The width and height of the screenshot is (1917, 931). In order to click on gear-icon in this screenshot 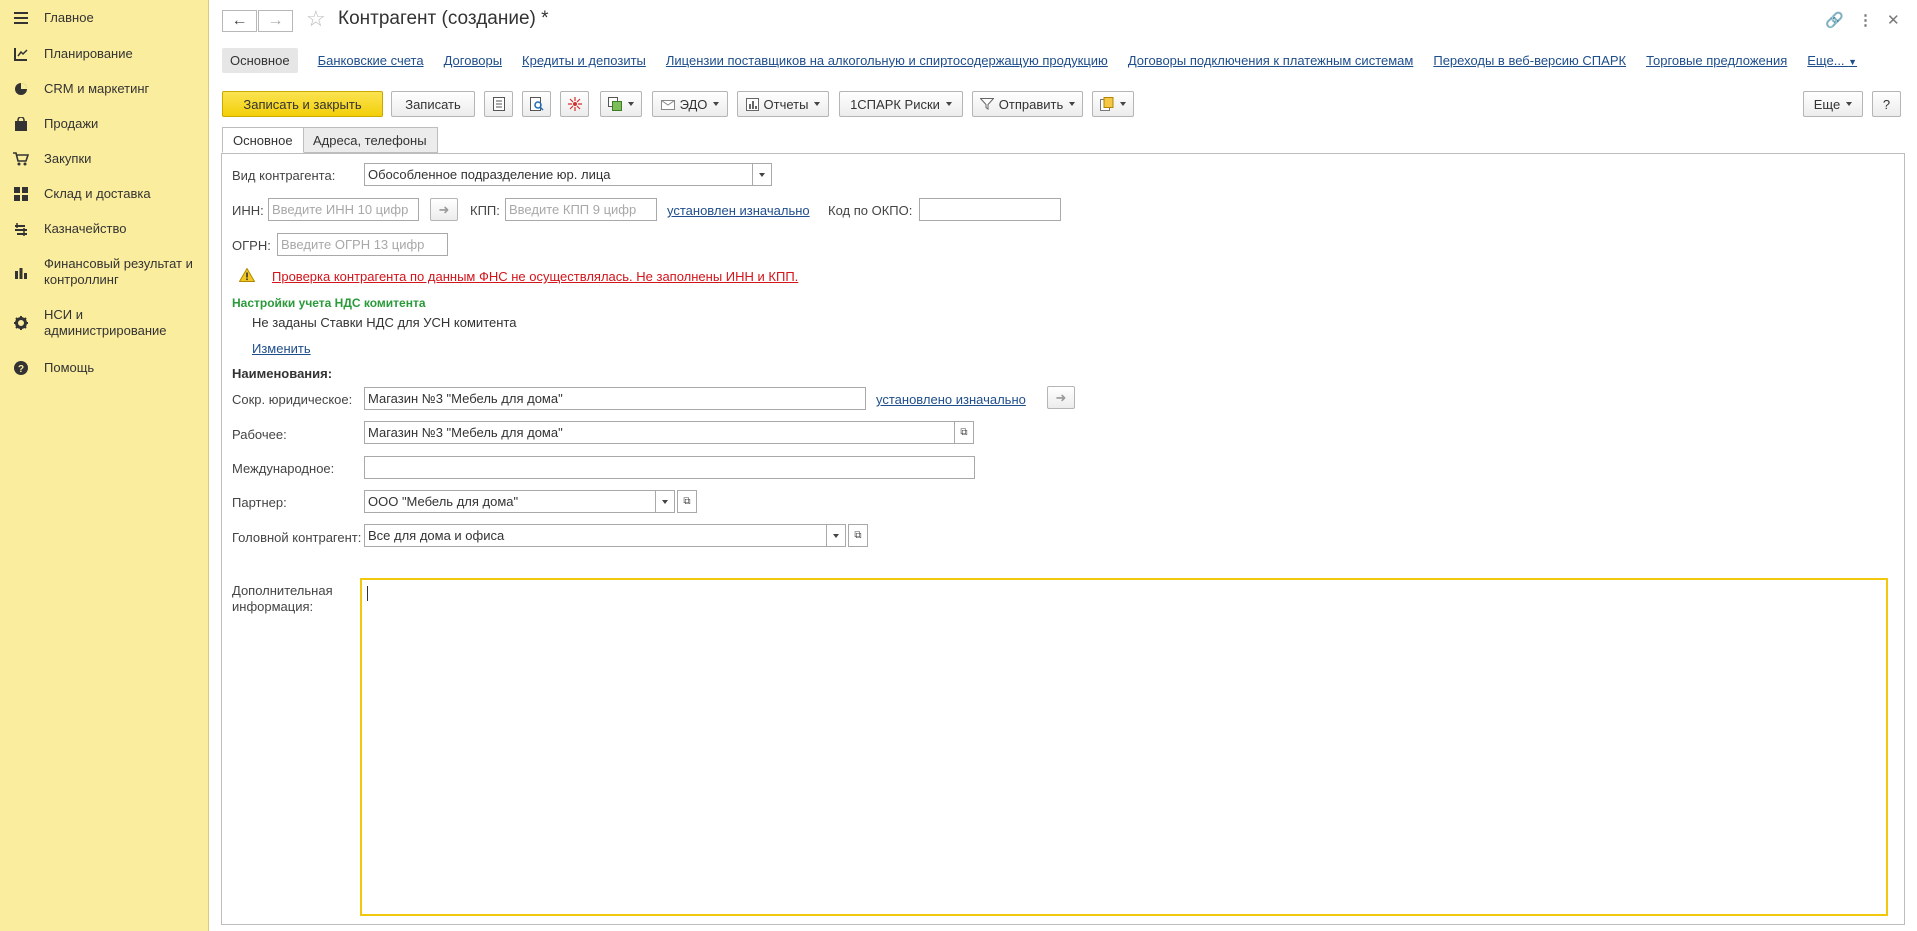, I will do `click(21, 323)`.